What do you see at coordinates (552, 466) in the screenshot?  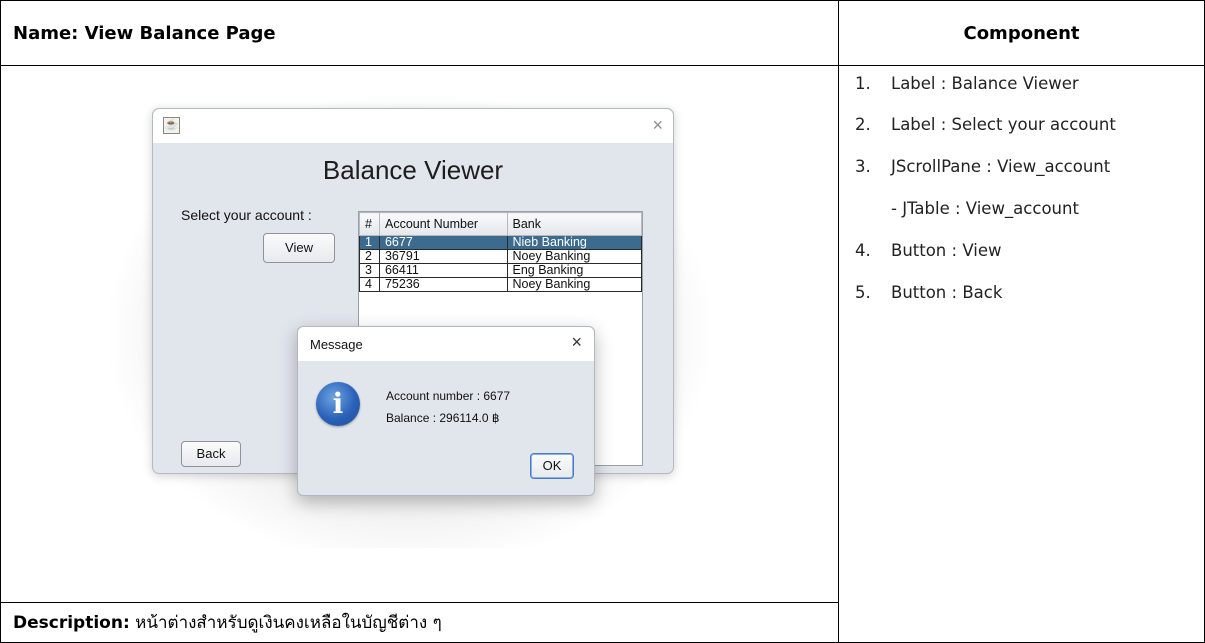 I see `ok-button: OK` at bounding box center [552, 466].